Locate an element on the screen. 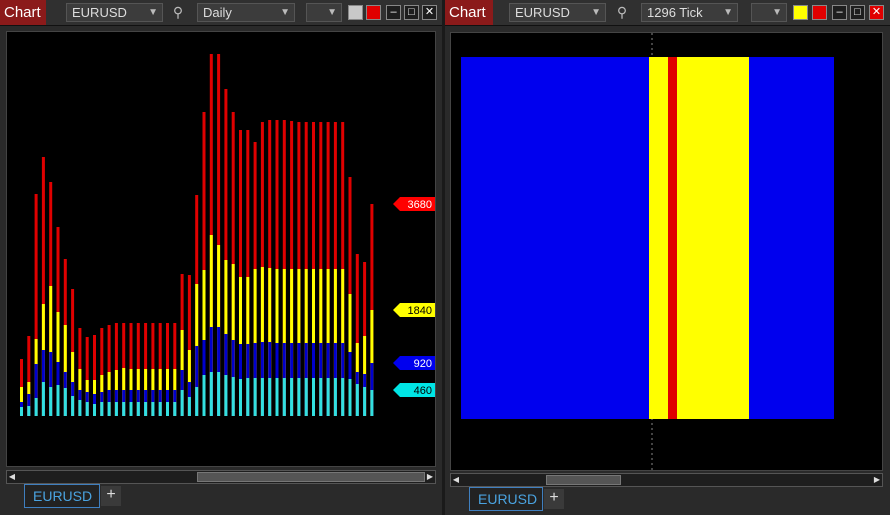 This screenshot has height=515, width=890. color-swatch-yellow is located at coordinates (800, 12).